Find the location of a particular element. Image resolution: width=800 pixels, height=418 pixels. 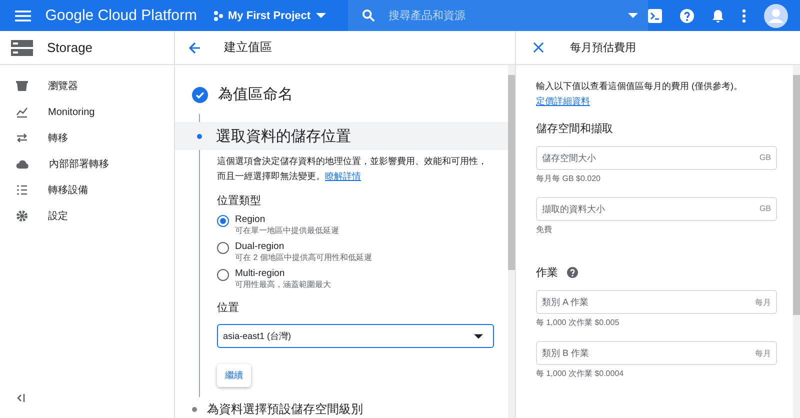

step-title: 選取資料的儲存位置 is located at coordinates (283, 136).